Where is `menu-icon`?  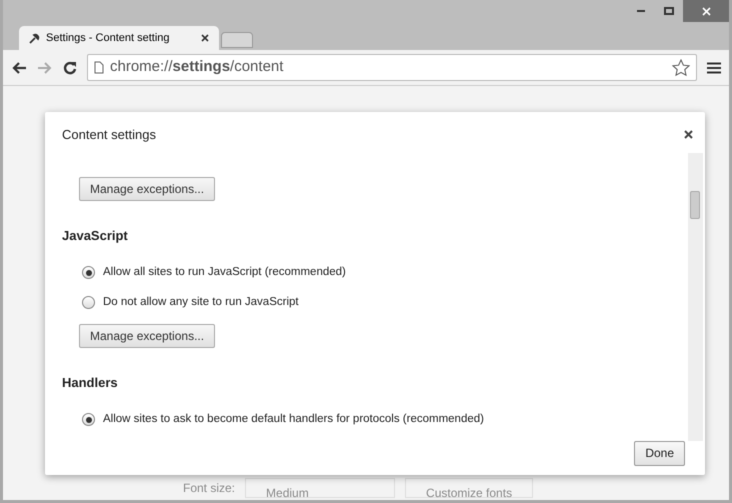
menu-icon is located at coordinates (714, 68).